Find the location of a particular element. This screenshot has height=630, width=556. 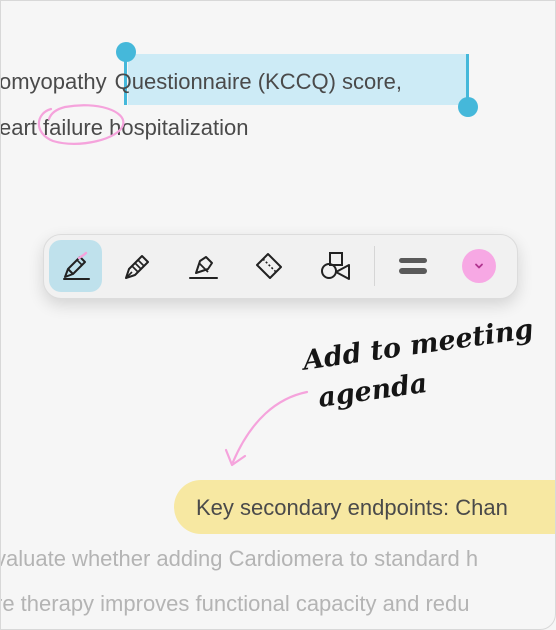

color-picker-button is located at coordinates (479, 266).